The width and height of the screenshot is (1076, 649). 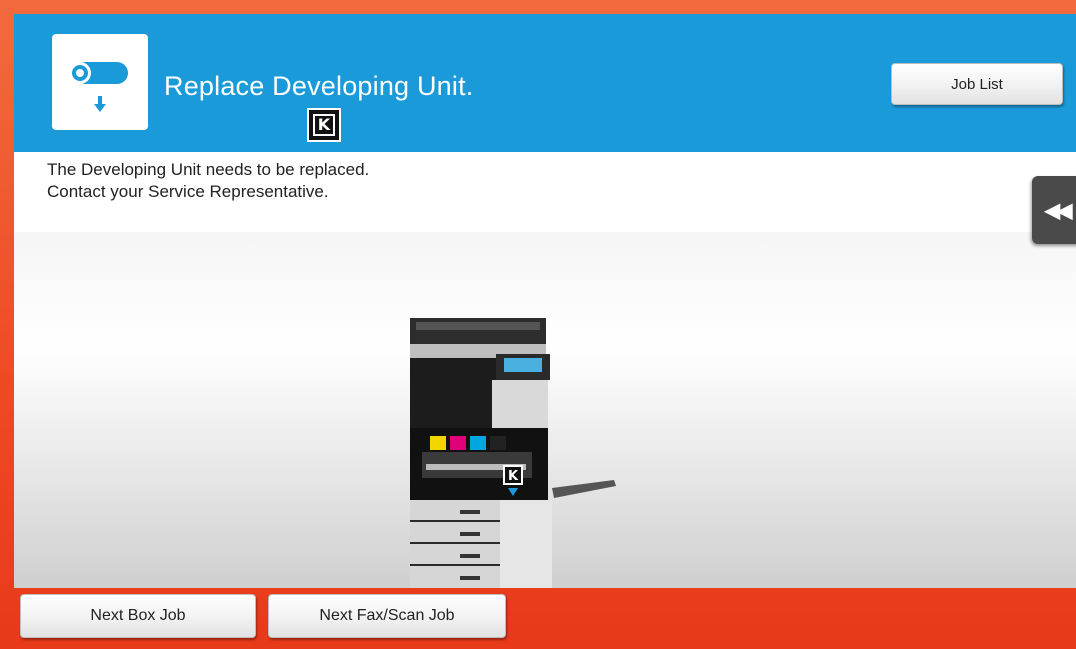 I want to click on black-toner-badge: K, so click(x=324, y=125).